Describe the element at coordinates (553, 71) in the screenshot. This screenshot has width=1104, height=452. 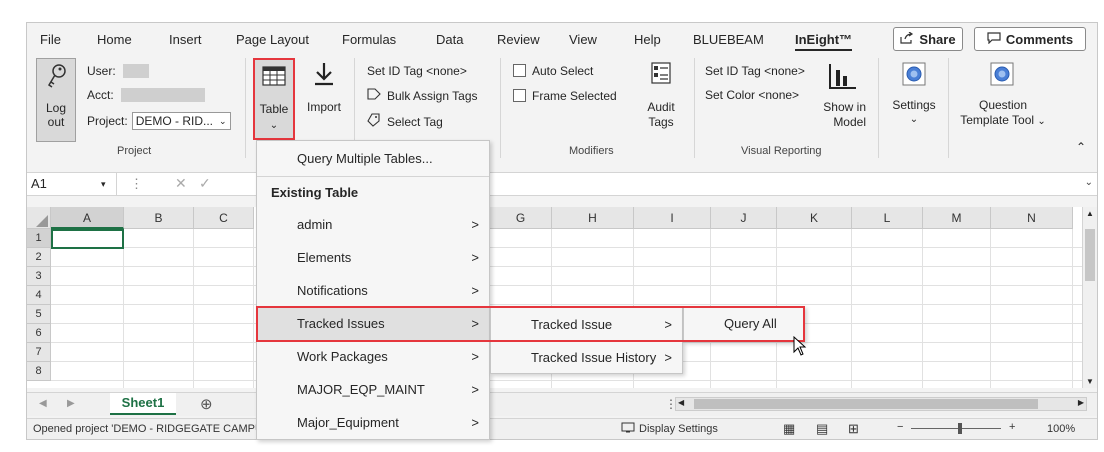
I see `auto-select-checkbox: Auto Select` at that location.